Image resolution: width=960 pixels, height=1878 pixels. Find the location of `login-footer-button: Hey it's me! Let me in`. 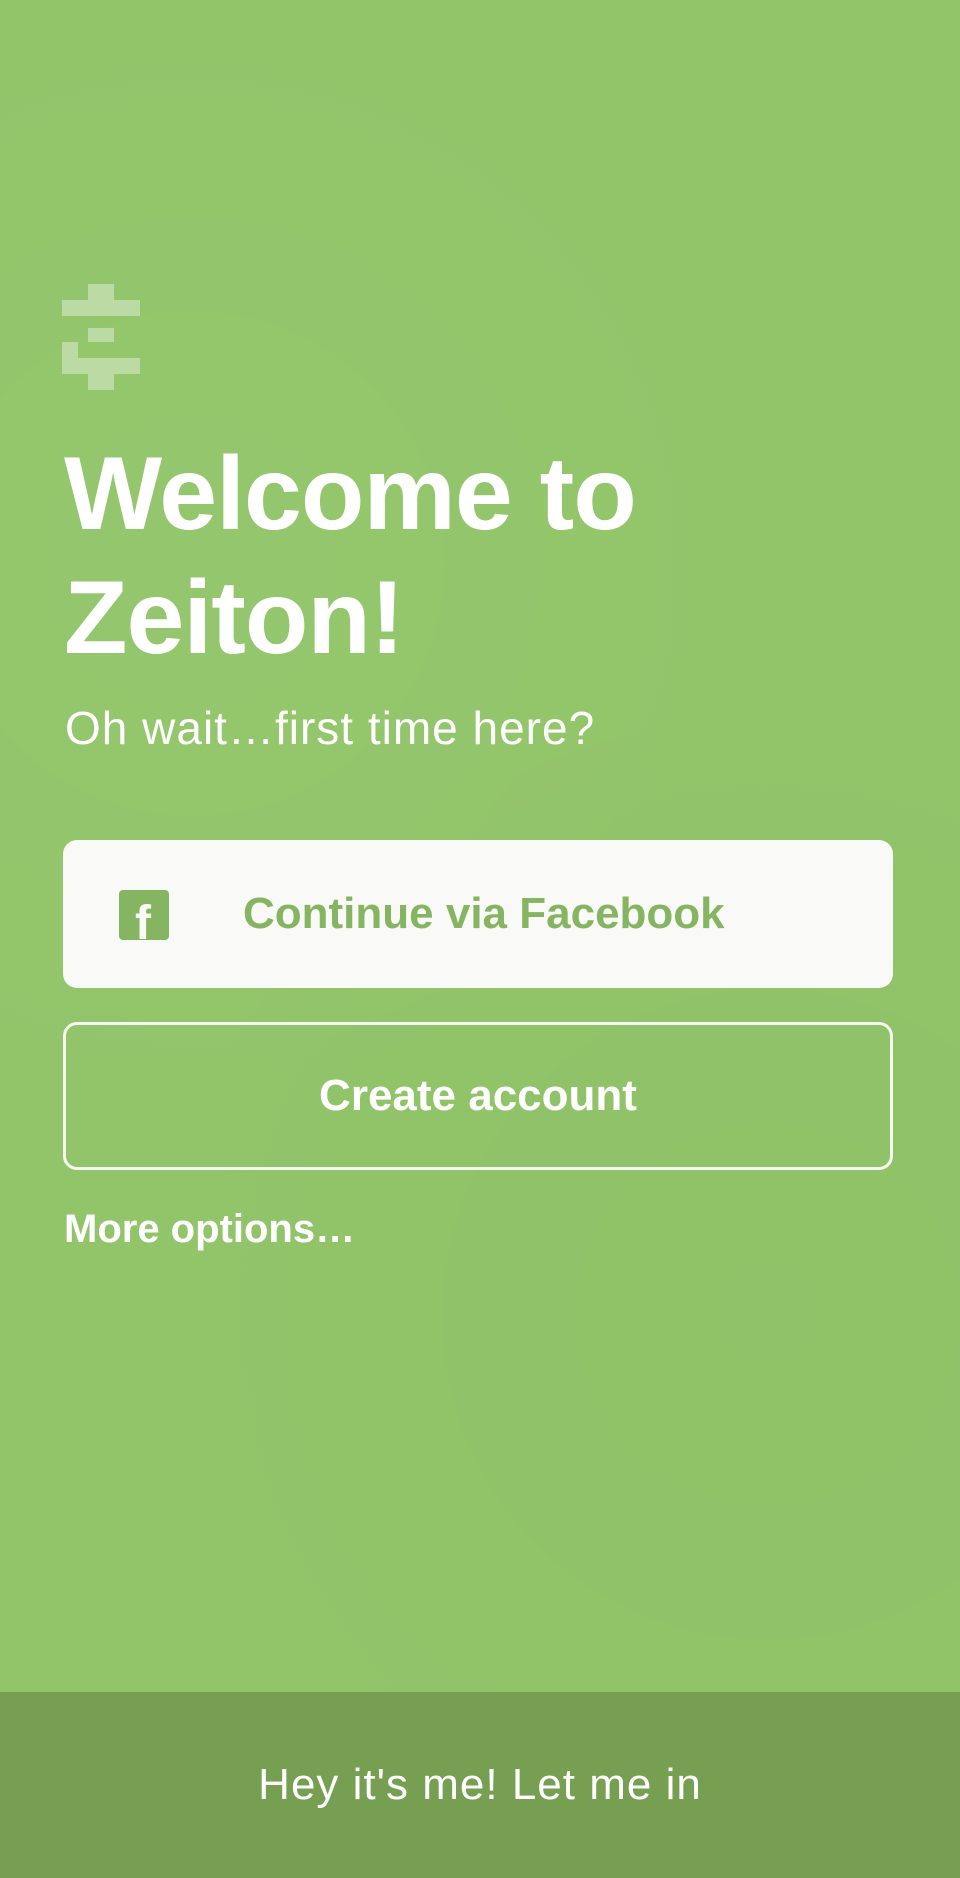

login-footer-button: Hey it's me! Let me in is located at coordinates (480, 1785).